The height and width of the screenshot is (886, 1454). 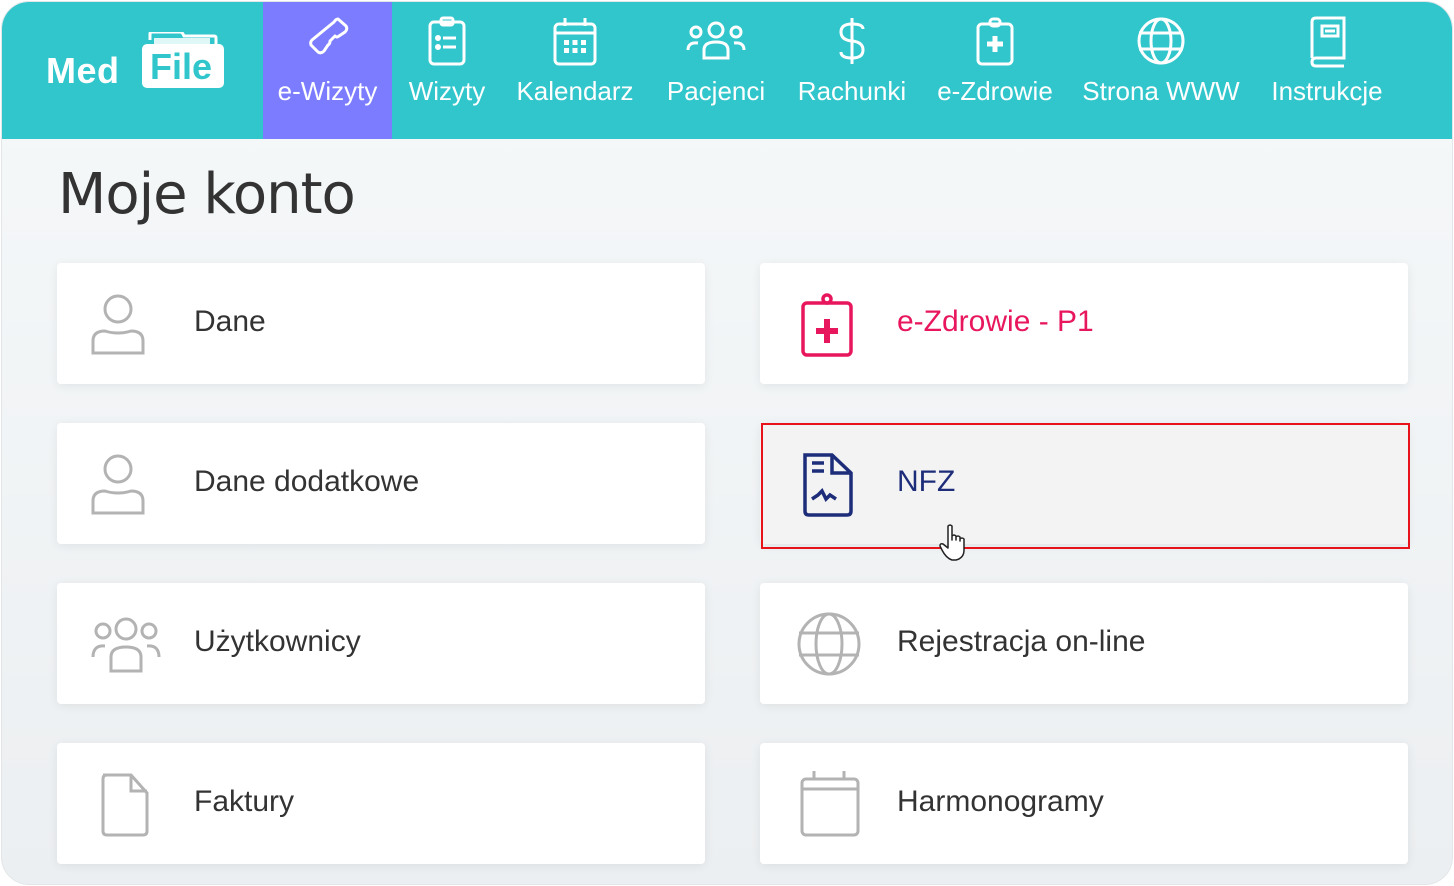 What do you see at coordinates (1161, 91) in the screenshot?
I see `nav-label: Strona WWW` at bounding box center [1161, 91].